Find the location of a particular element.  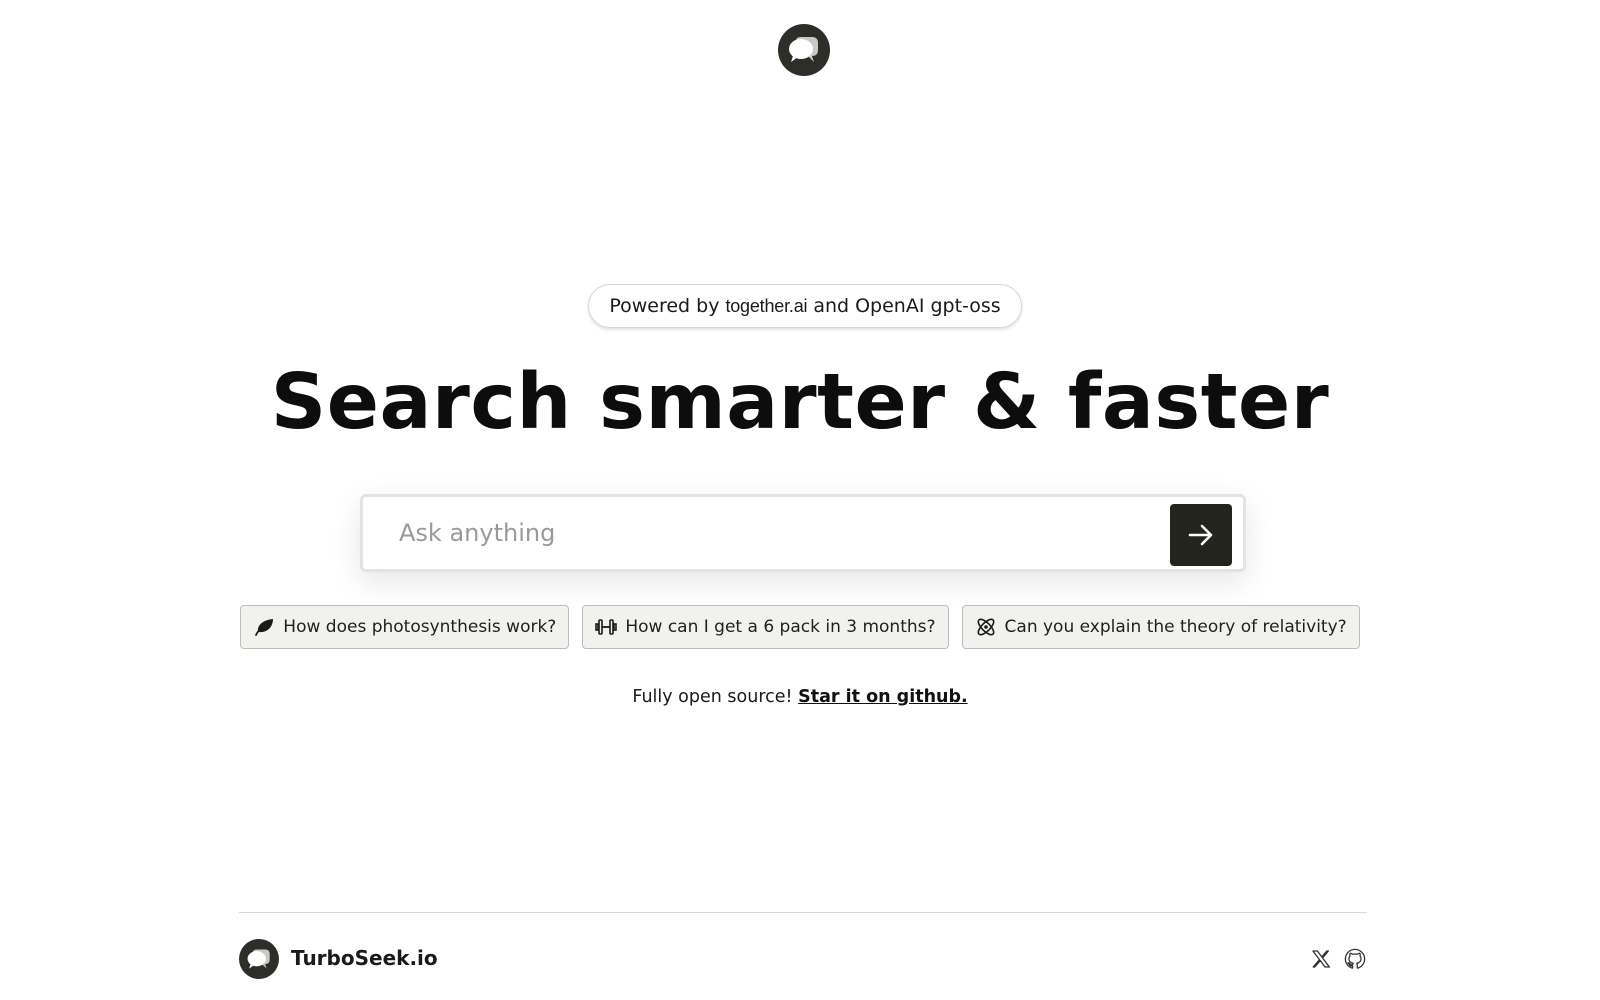

footer-logo is located at coordinates (259, 959).